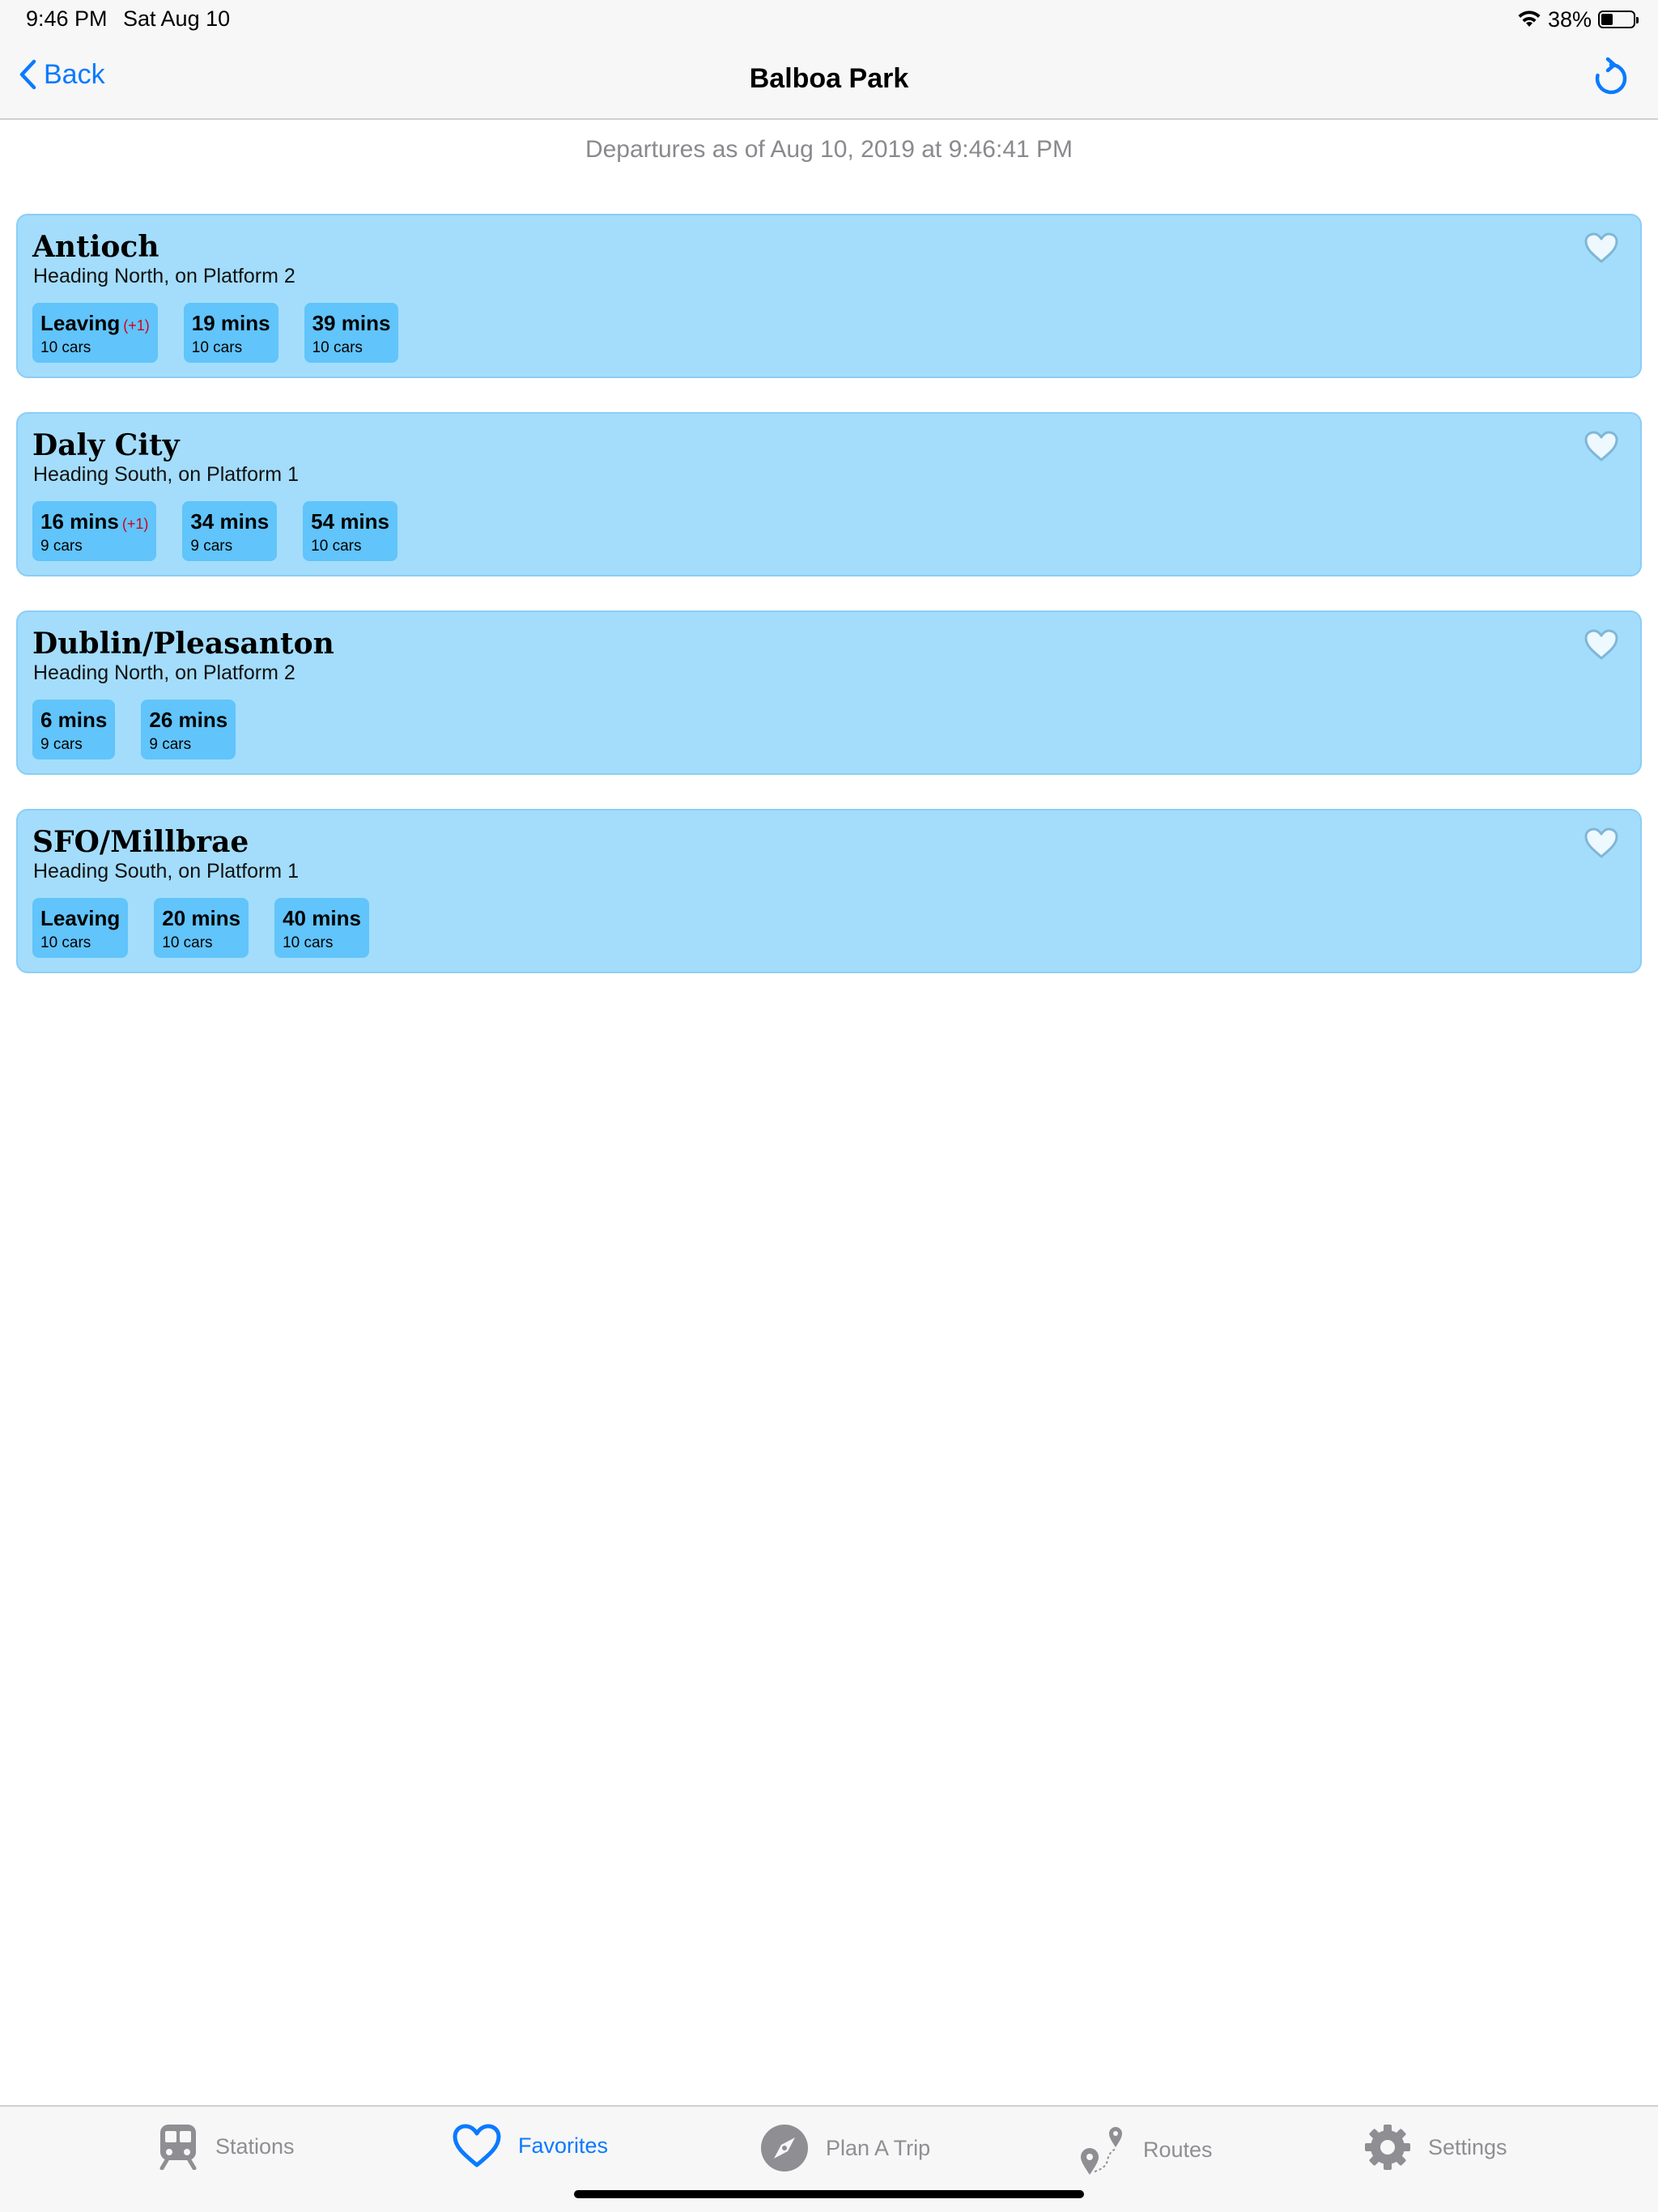  What do you see at coordinates (1569, 19) in the screenshot?
I see `battery-percent: 38%` at bounding box center [1569, 19].